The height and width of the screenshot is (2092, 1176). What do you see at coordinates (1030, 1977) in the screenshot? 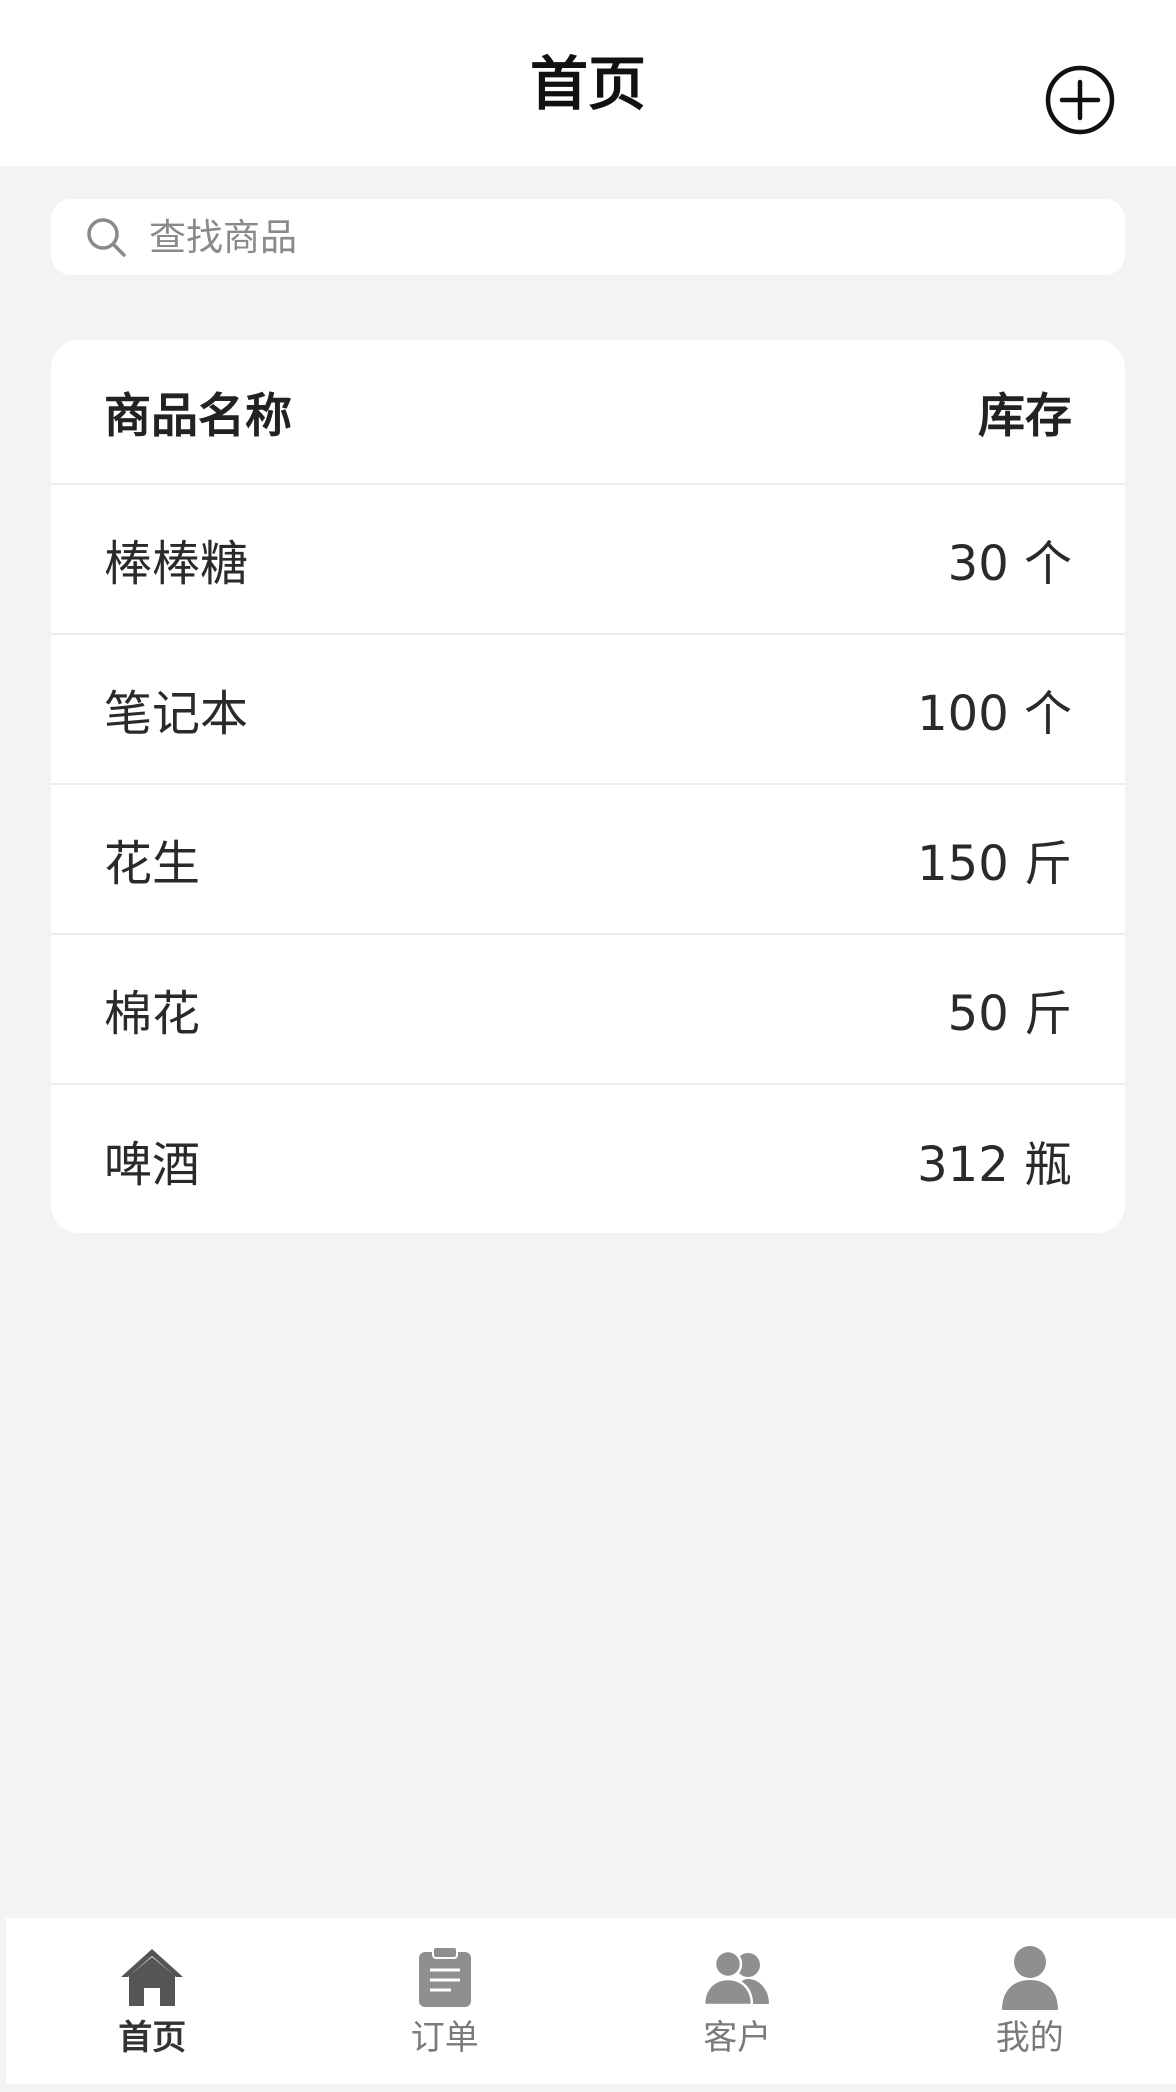
I see `user-icon` at bounding box center [1030, 1977].